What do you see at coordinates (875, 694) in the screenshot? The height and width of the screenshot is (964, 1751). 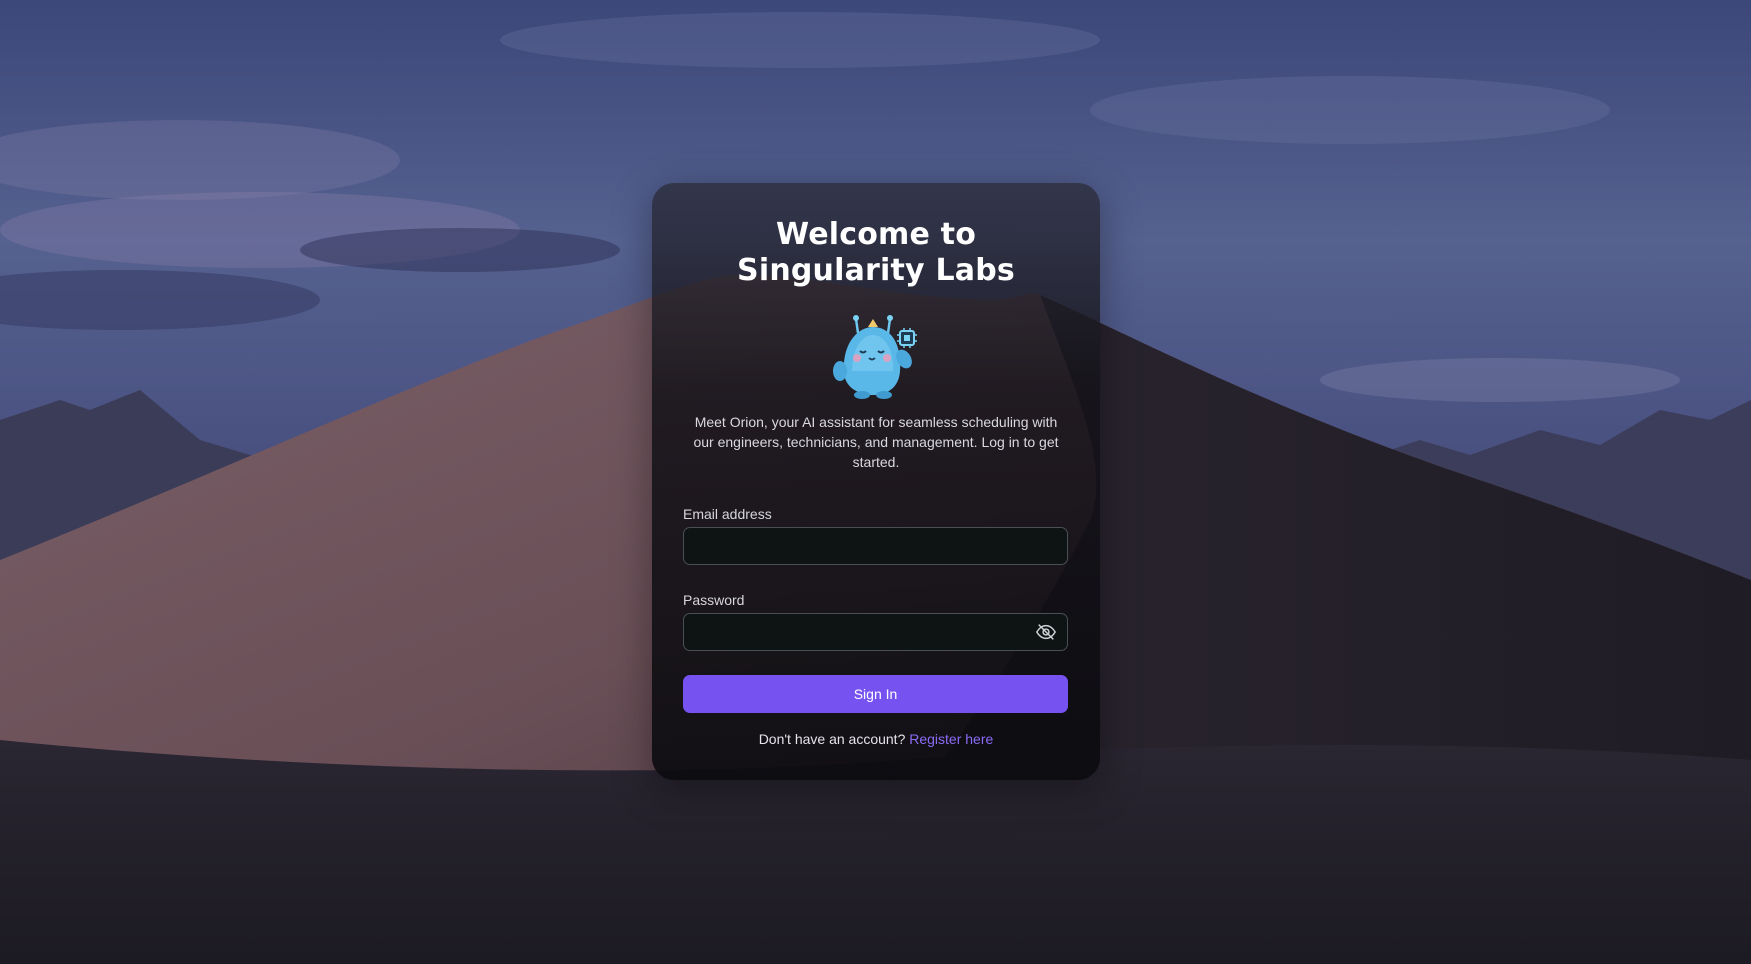 I see `sign-in-button: Sign In` at bounding box center [875, 694].